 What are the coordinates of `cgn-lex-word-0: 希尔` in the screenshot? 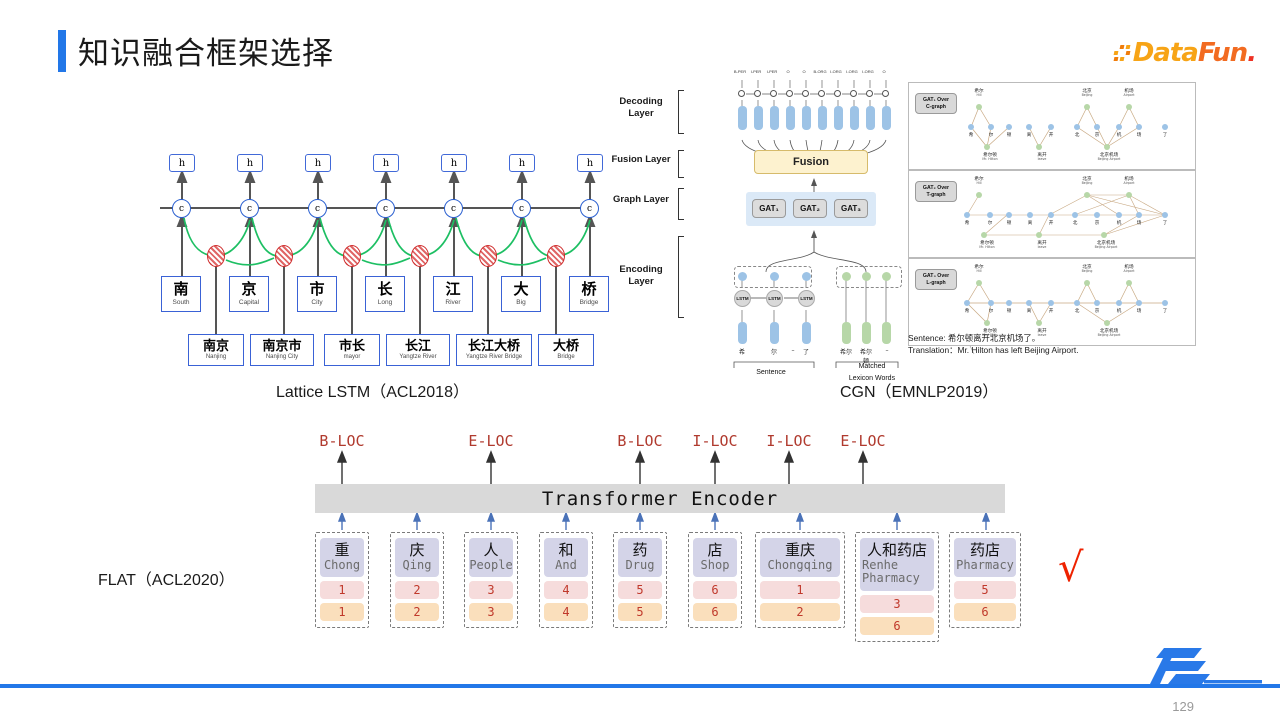 It's located at (845, 352).